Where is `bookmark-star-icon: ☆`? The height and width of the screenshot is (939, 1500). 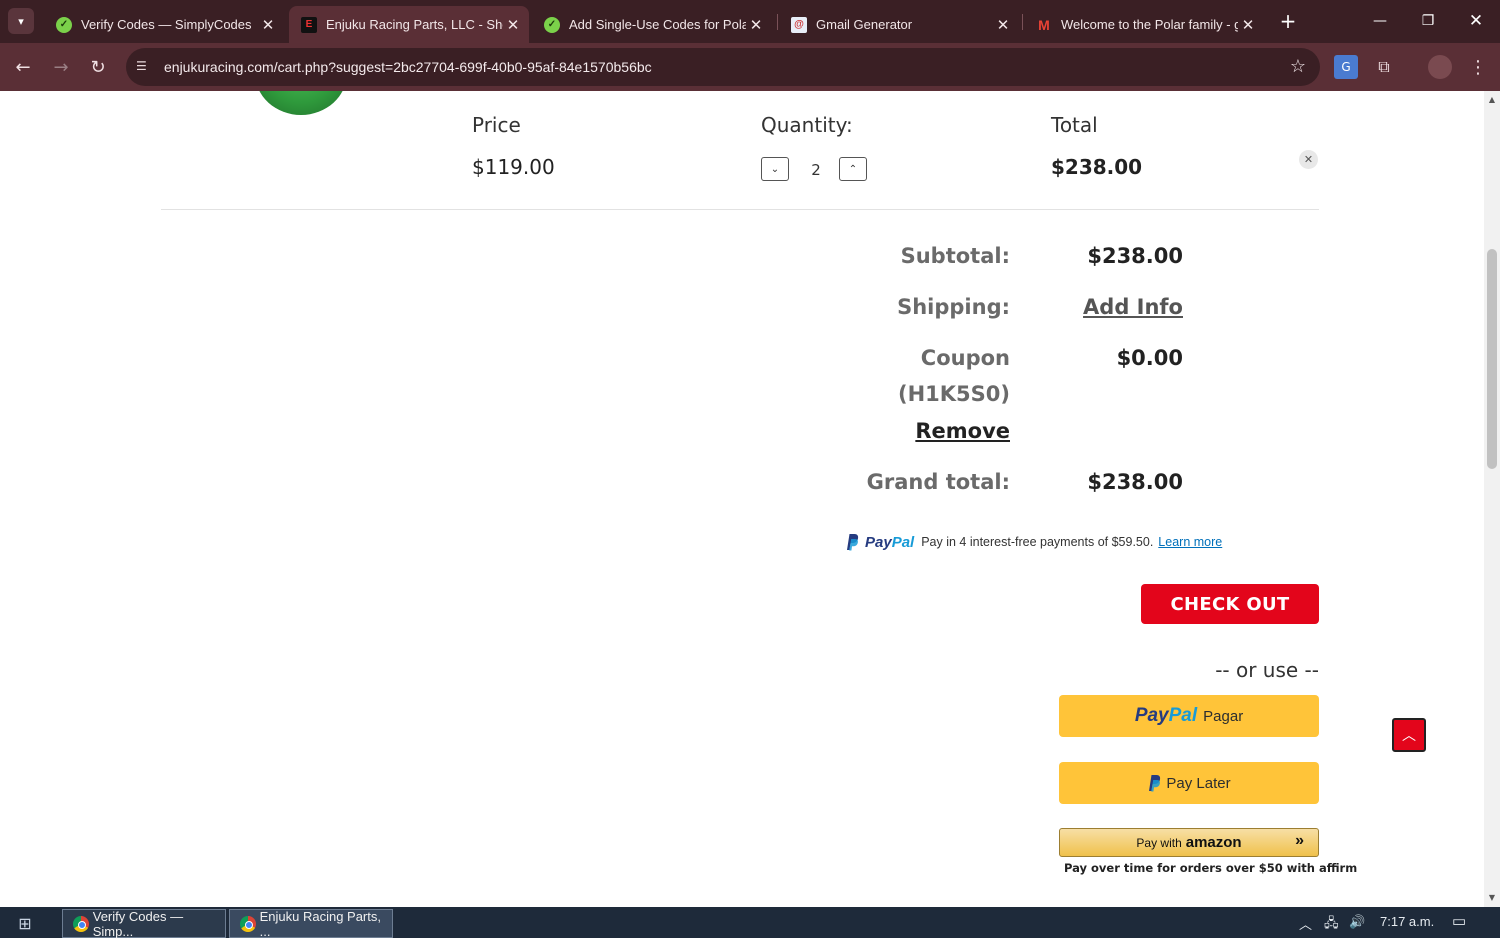
bookmark-star-icon: ☆ is located at coordinates (1298, 66).